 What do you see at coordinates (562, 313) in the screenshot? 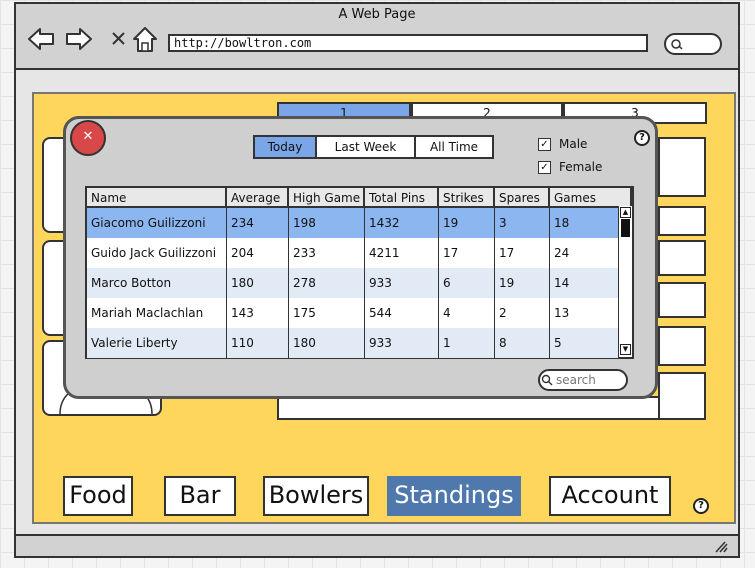
I see `cell-games: 13` at bounding box center [562, 313].